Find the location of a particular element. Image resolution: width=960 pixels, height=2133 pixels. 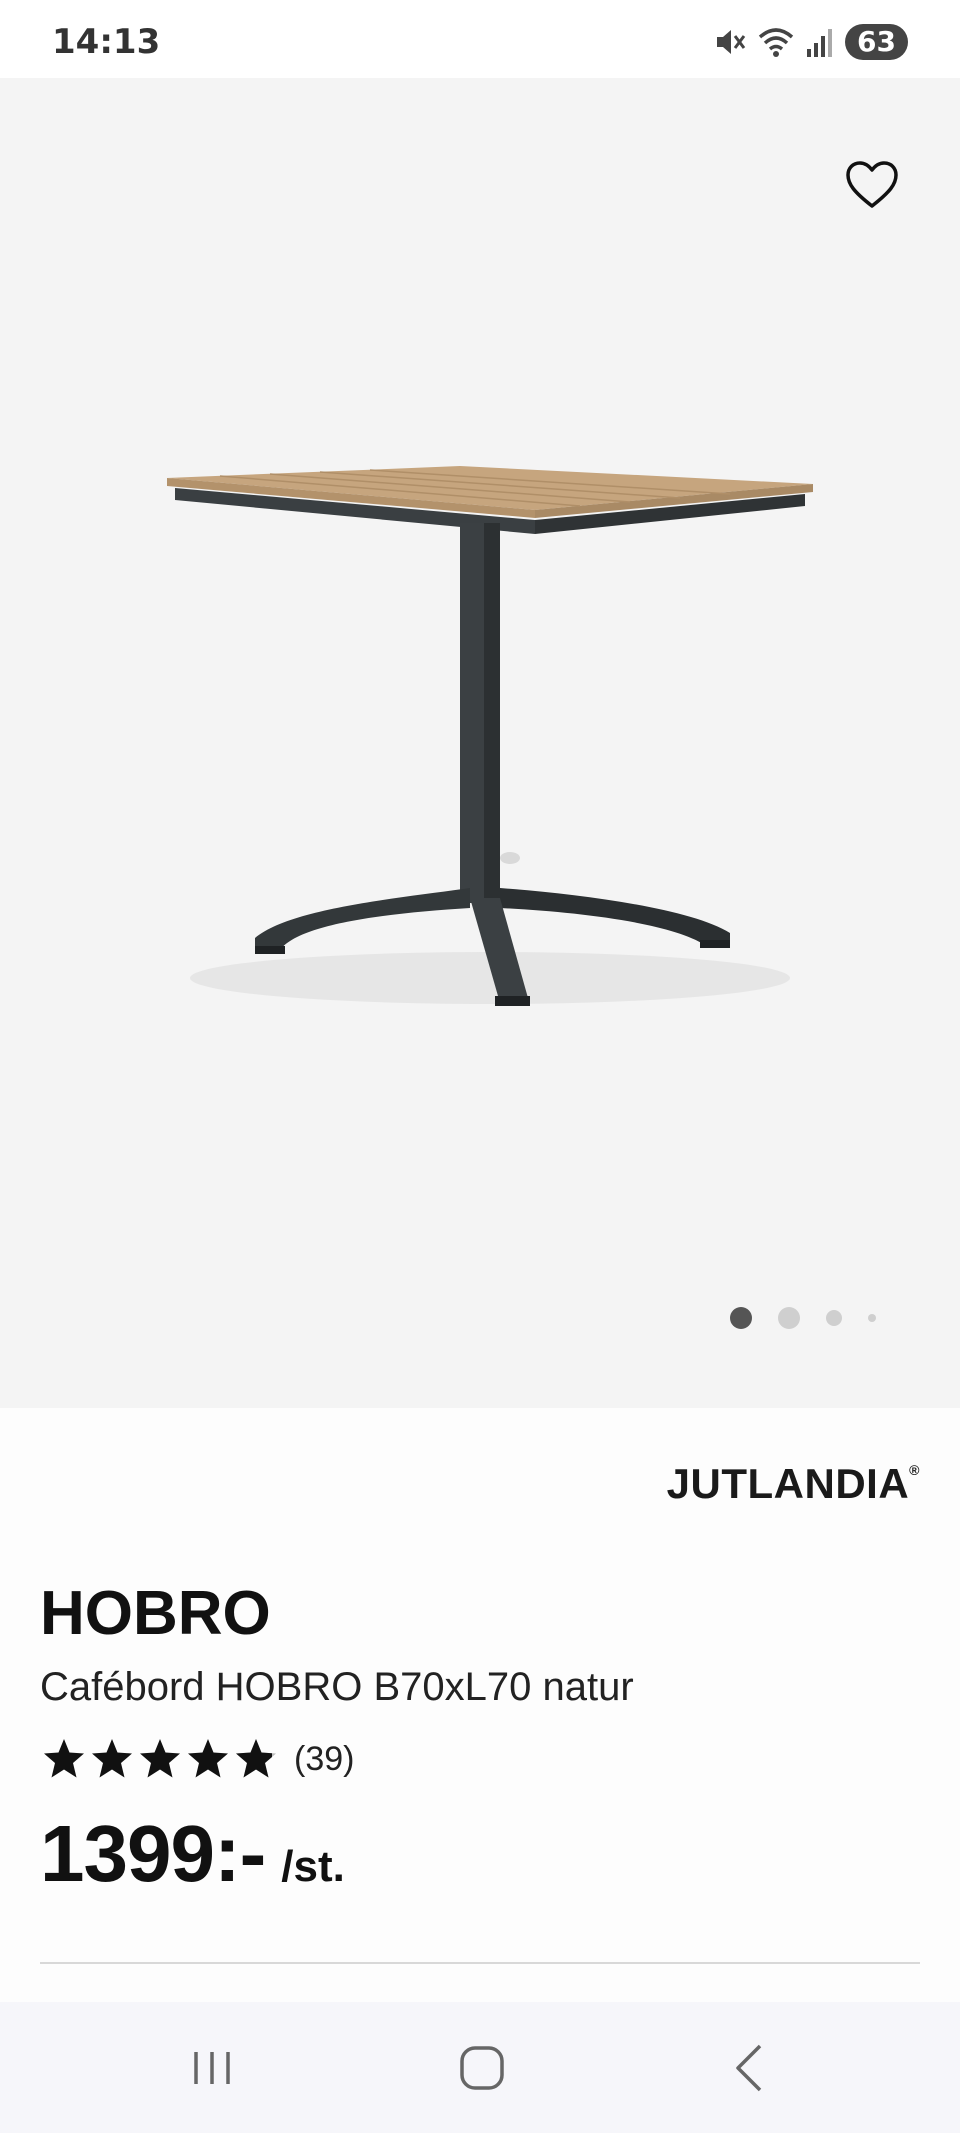

pagination-dot-active is located at coordinates (741, 1318).